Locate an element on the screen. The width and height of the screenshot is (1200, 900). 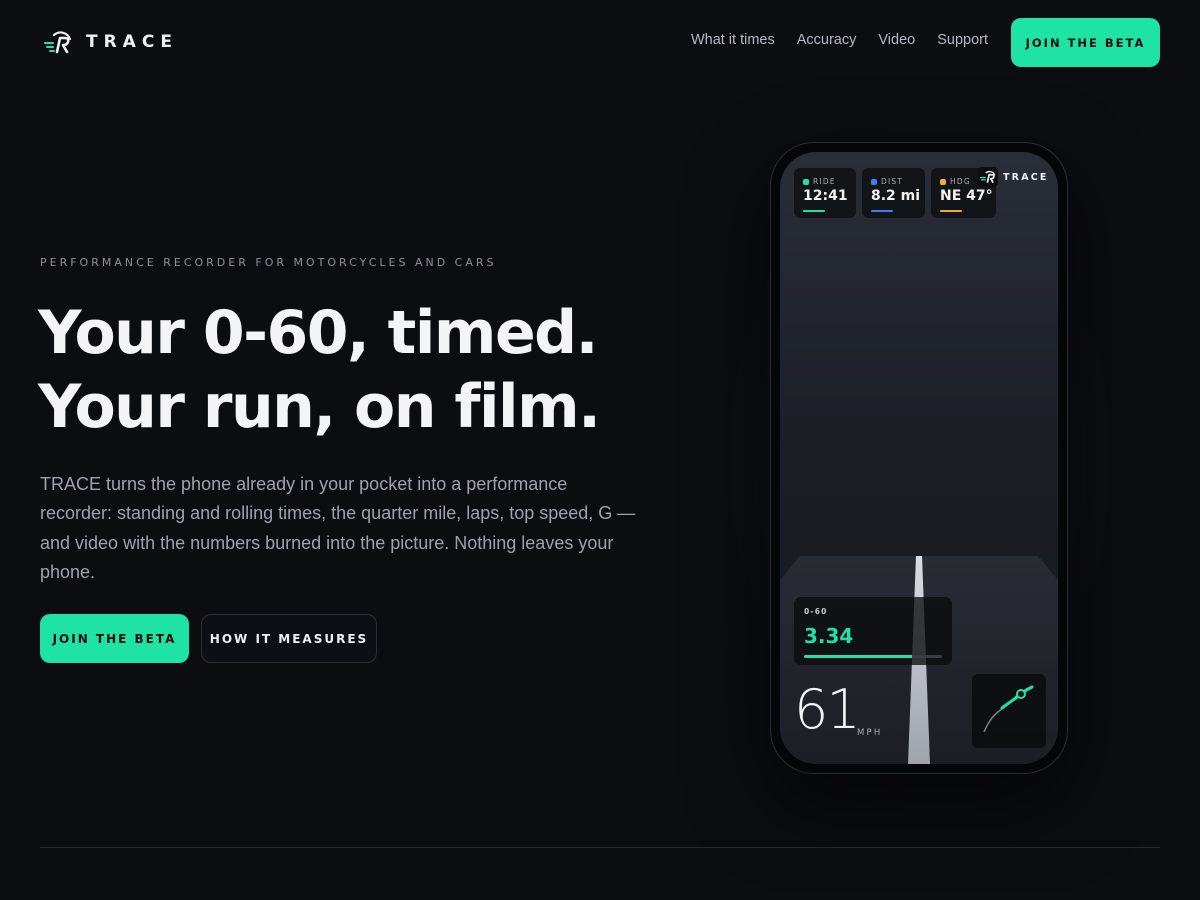
hero-headline-line-2: Your run, on film. is located at coordinates (319, 407).